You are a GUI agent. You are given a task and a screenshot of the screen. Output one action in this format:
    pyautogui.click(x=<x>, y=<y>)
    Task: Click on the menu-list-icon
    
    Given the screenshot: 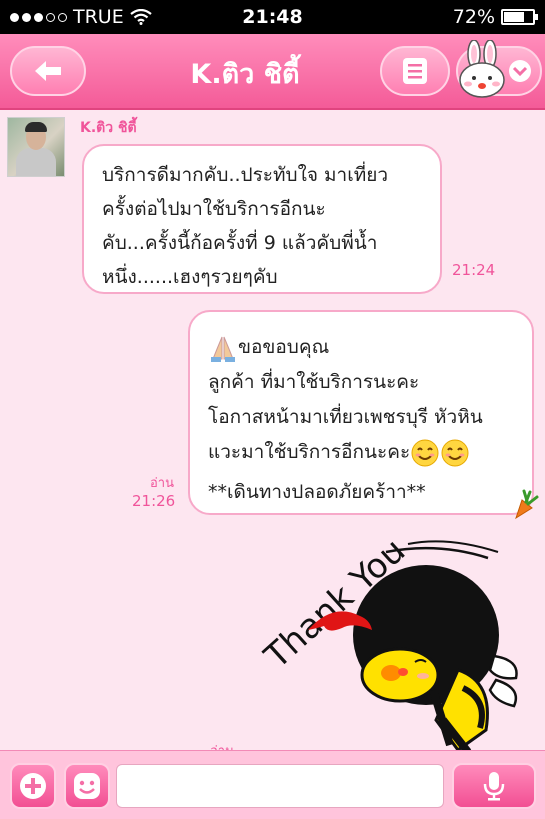 What is the action you would take?
    pyautogui.click(x=415, y=71)
    